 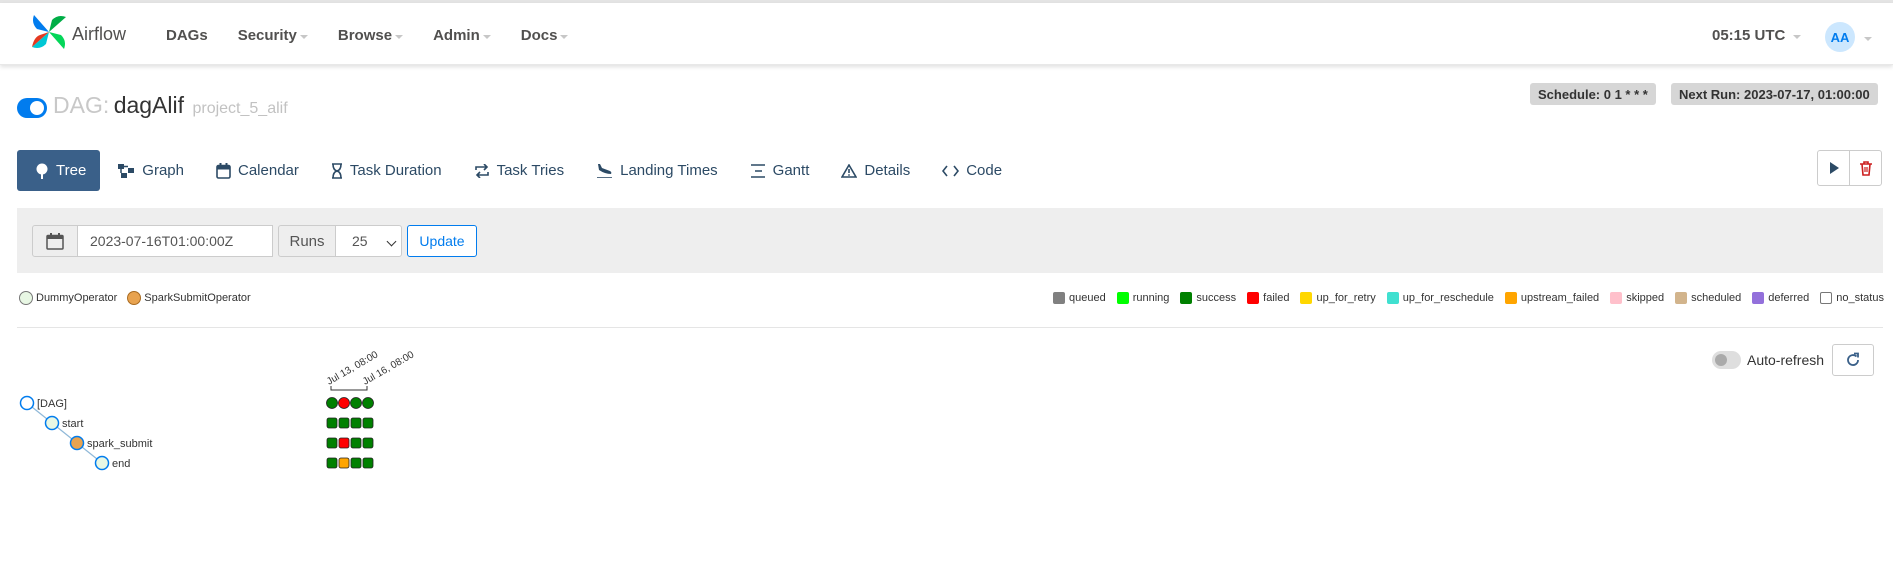 I want to click on update-button: Update, so click(x=442, y=241).